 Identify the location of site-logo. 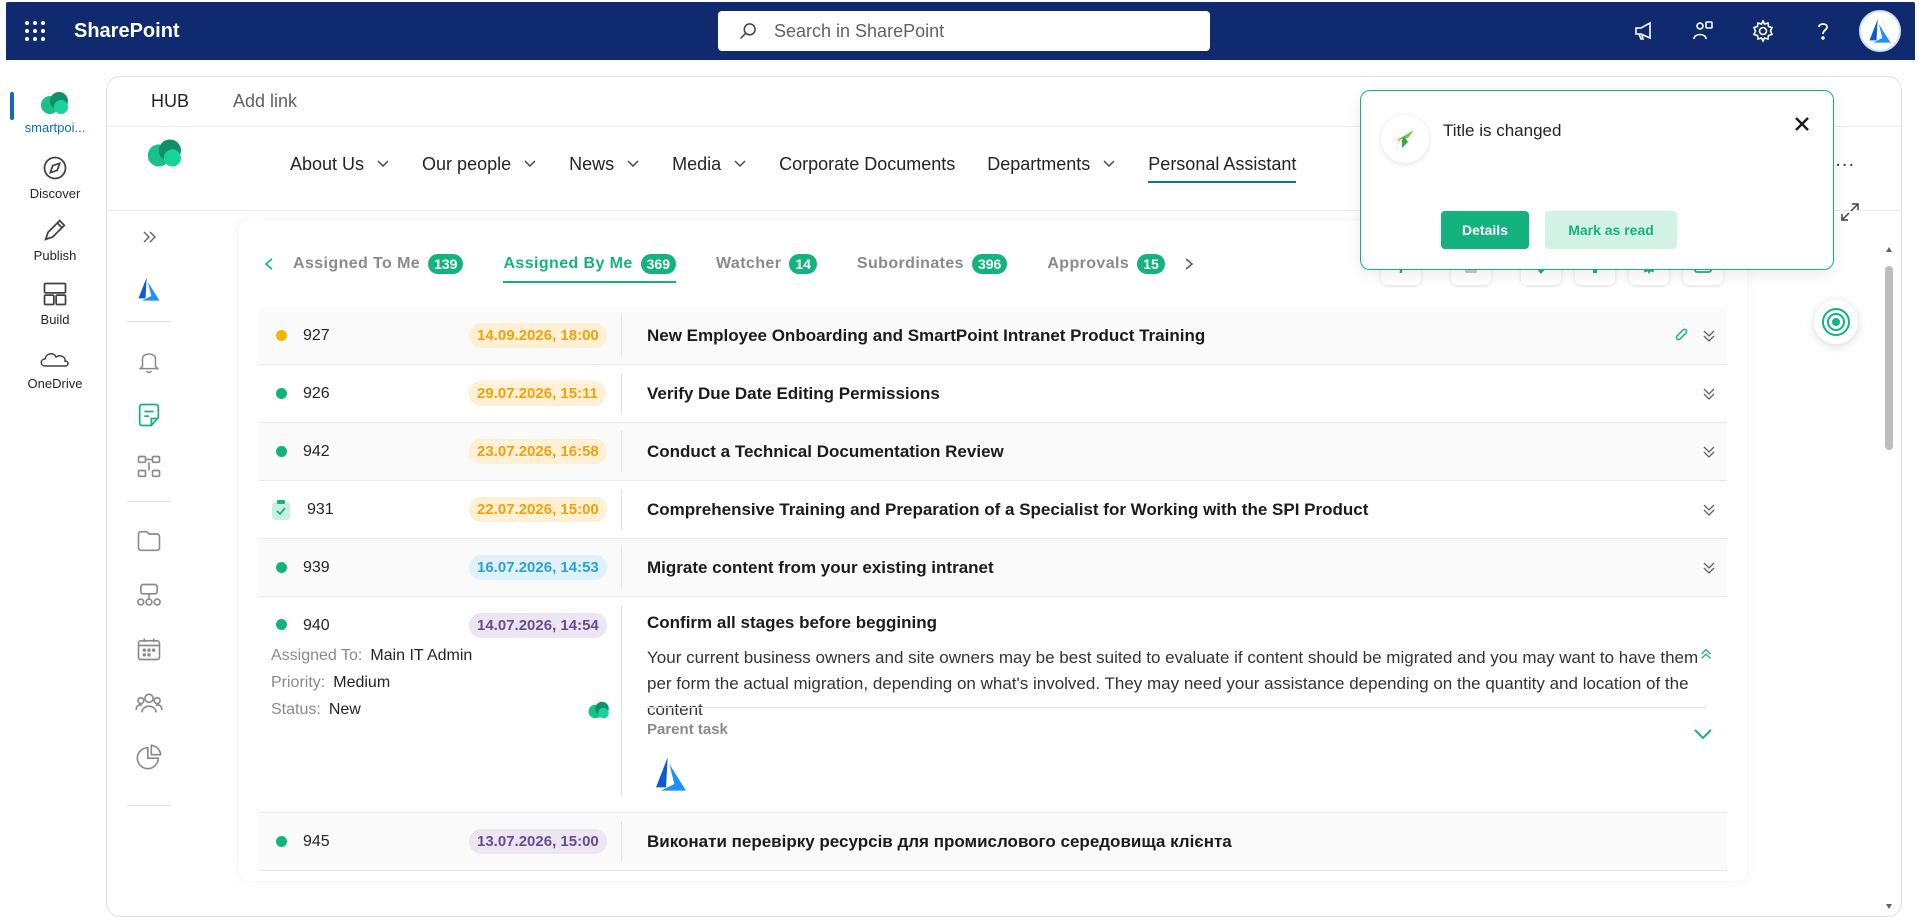
(165, 155).